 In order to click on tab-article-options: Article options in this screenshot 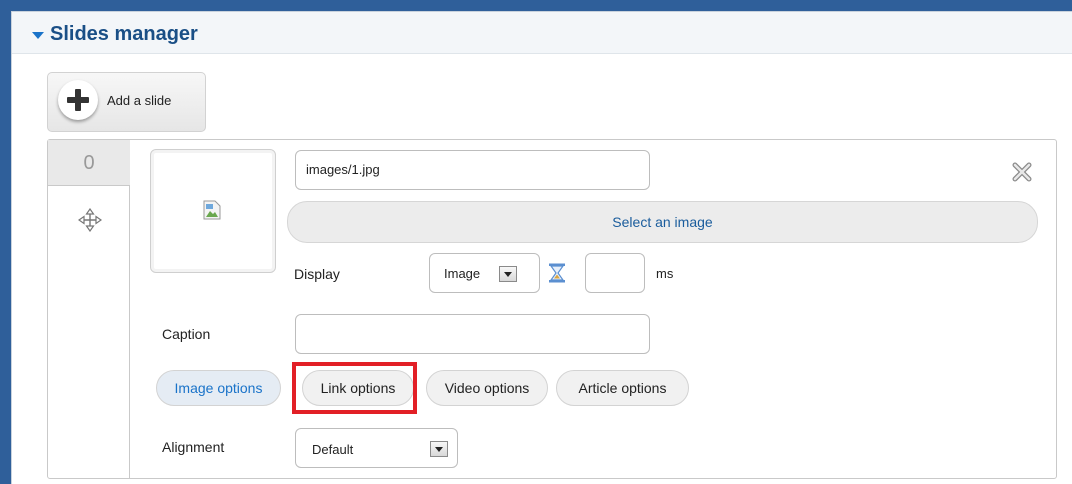, I will do `click(622, 388)`.